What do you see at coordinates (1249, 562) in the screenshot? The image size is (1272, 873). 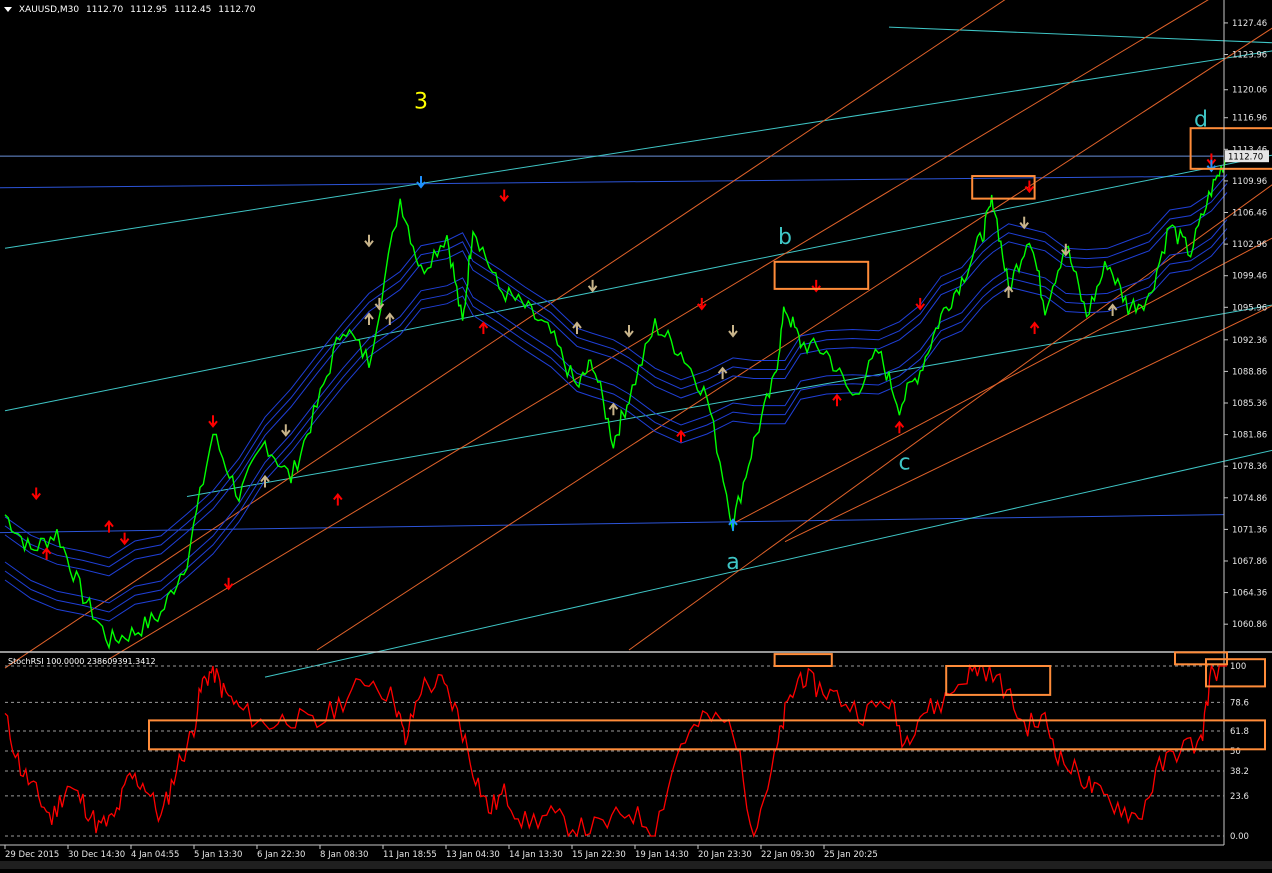 I see `y-tick-label: 1067.86` at bounding box center [1249, 562].